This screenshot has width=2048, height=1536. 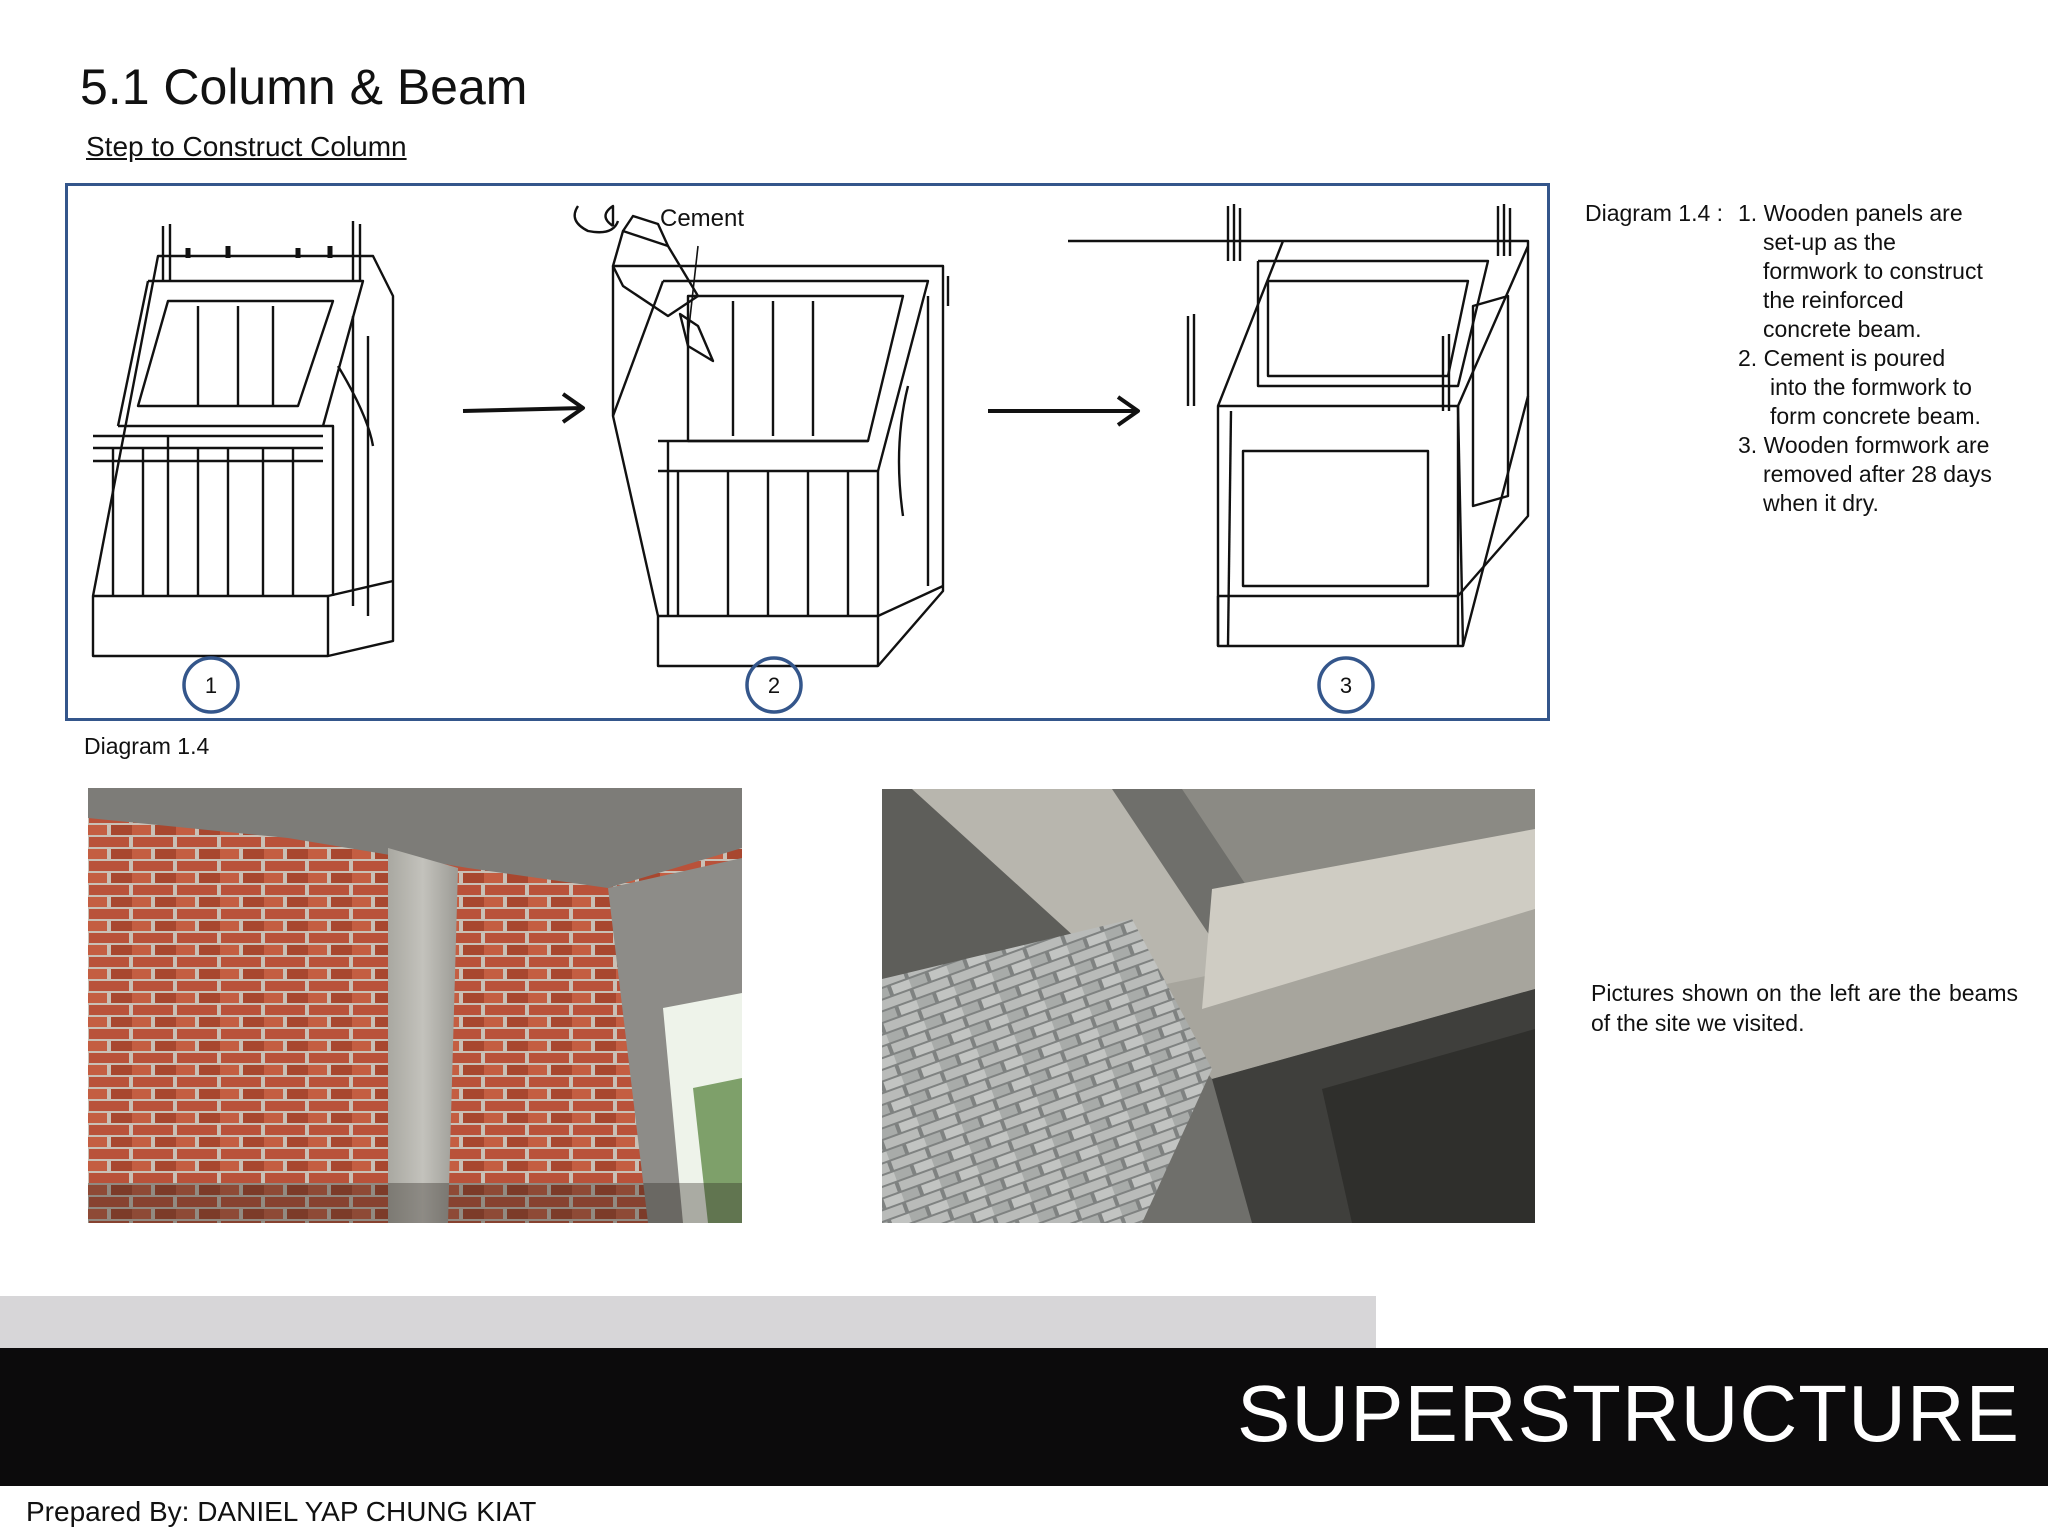 What do you see at coordinates (1842, 329) in the screenshot?
I see `step-text: concrete beam.` at bounding box center [1842, 329].